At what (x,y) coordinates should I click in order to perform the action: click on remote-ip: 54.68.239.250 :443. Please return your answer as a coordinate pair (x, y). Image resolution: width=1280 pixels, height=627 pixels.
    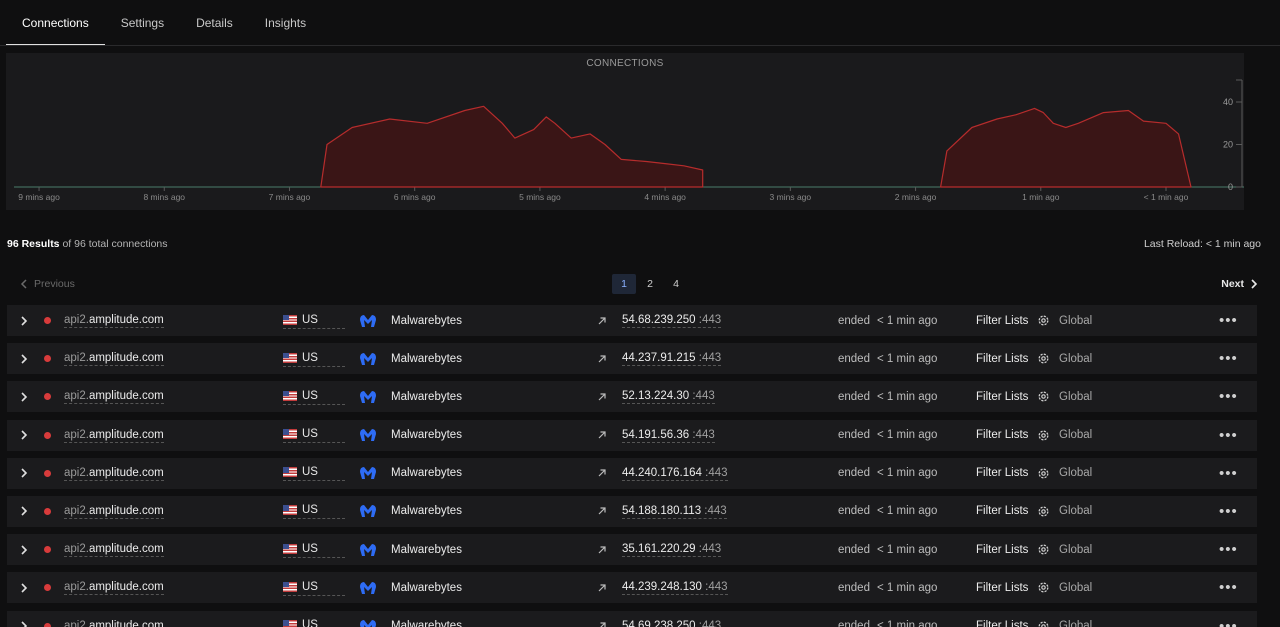
    Looking at the image, I should click on (672, 320).